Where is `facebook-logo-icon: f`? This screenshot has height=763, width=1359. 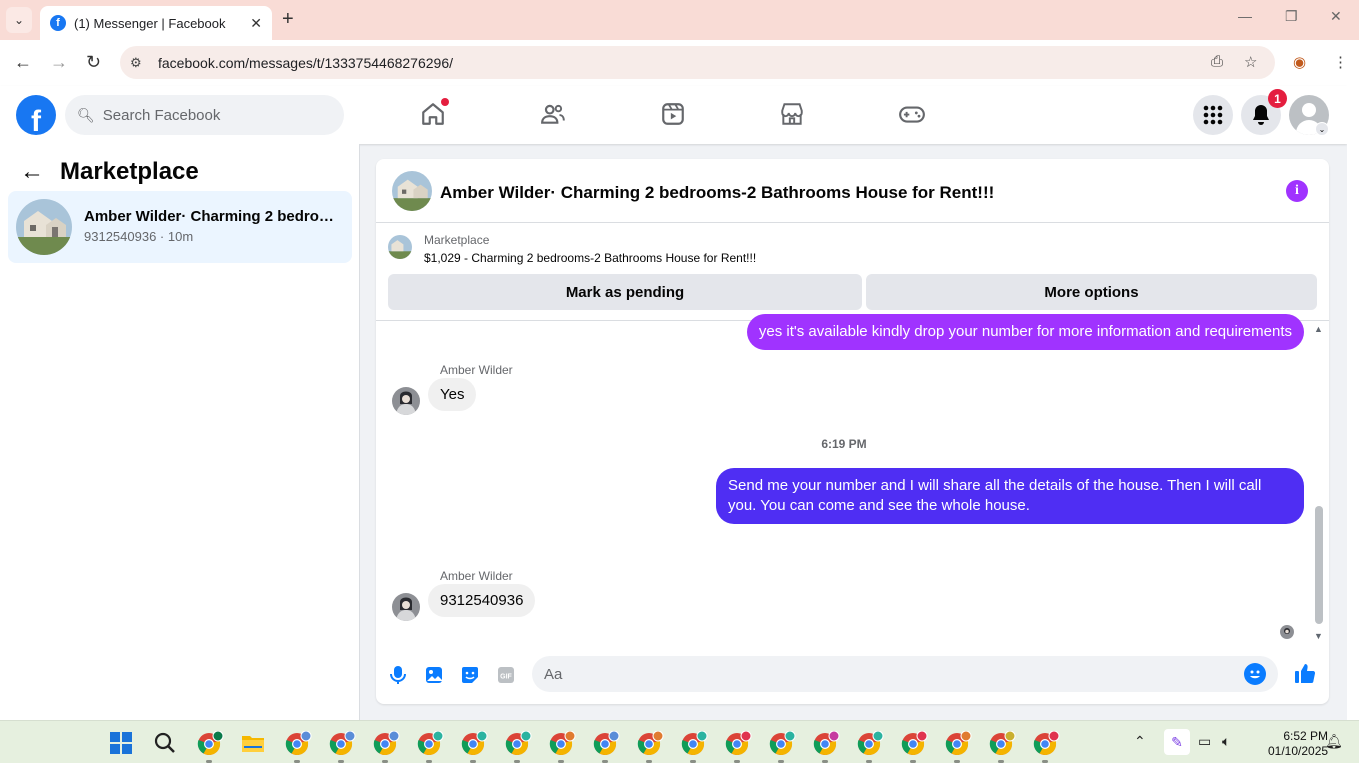 facebook-logo-icon: f is located at coordinates (36, 115).